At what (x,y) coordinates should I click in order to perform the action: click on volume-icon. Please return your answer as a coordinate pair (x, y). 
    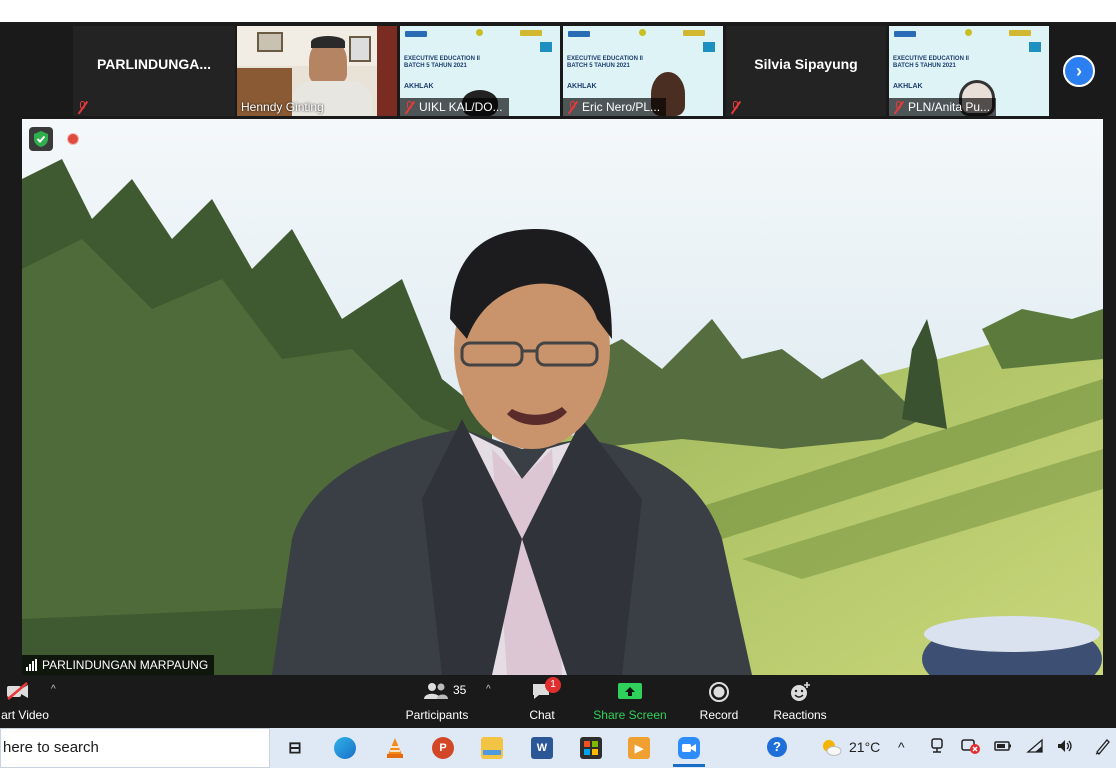
    Looking at the image, I should click on (1065, 747).